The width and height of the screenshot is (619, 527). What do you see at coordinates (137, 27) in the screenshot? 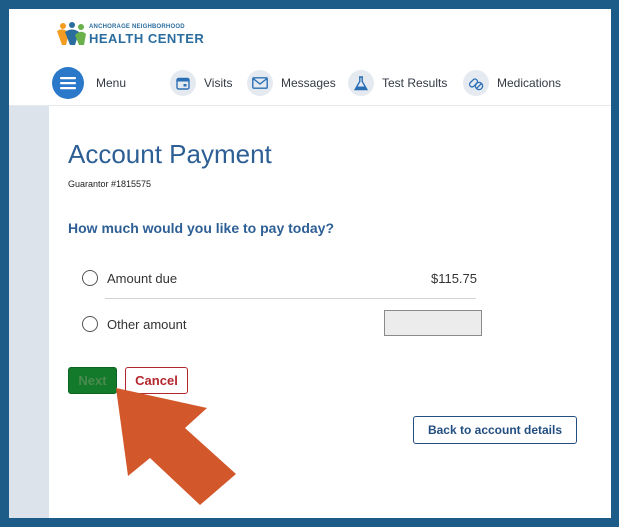
I see `logo-text-small: ANCHORAGE NEIGHBORHOOD` at bounding box center [137, 27].